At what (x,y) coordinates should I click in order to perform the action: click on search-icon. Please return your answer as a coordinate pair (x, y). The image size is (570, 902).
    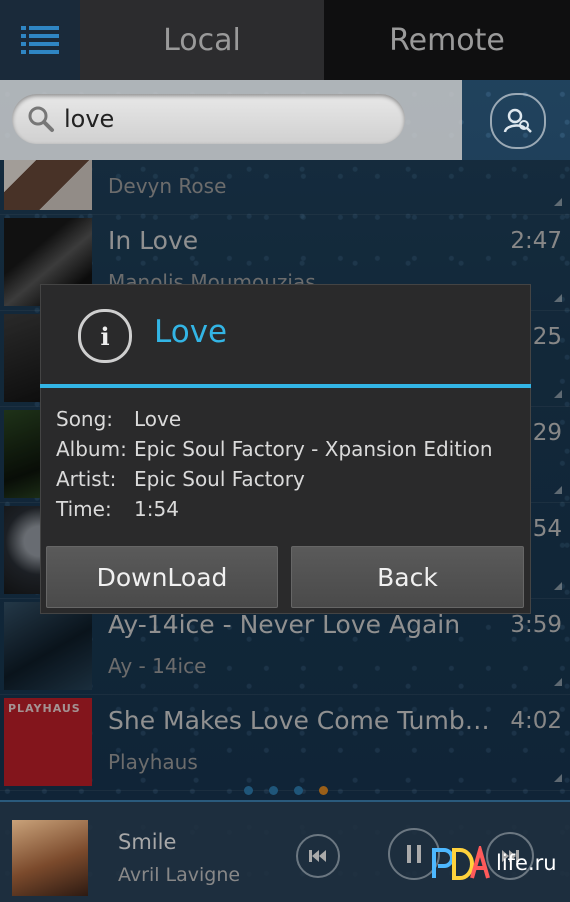
    Looking at the image, I should click on (41, 119).